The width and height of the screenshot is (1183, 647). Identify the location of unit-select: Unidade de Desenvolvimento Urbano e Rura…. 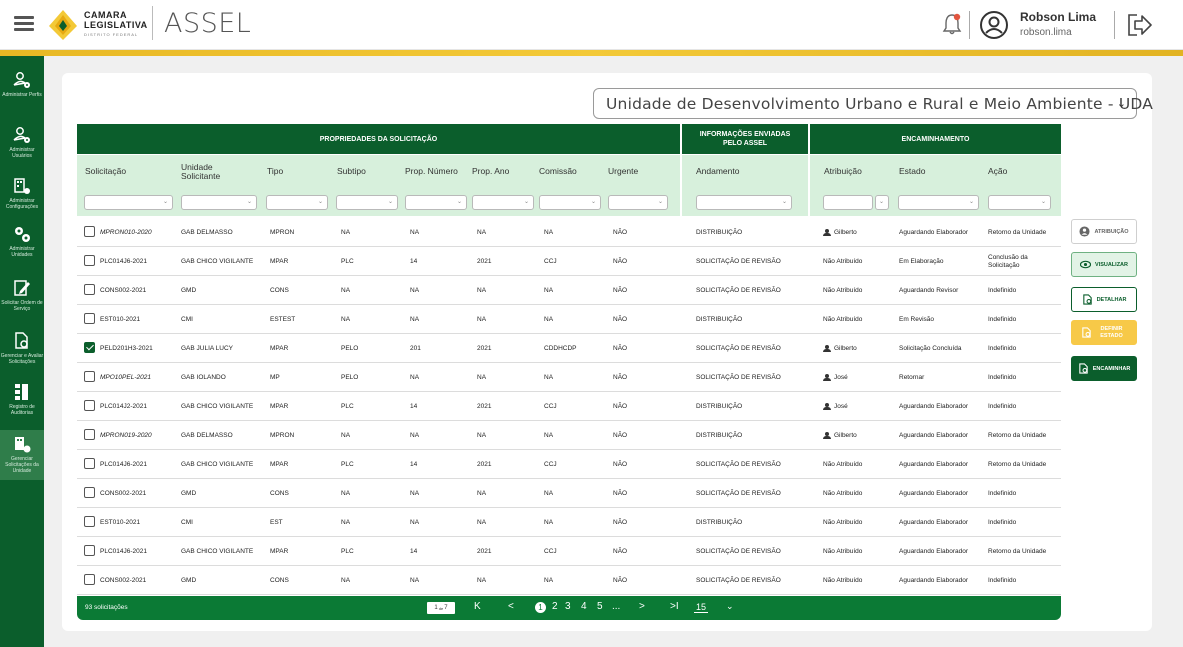
(873, 103).